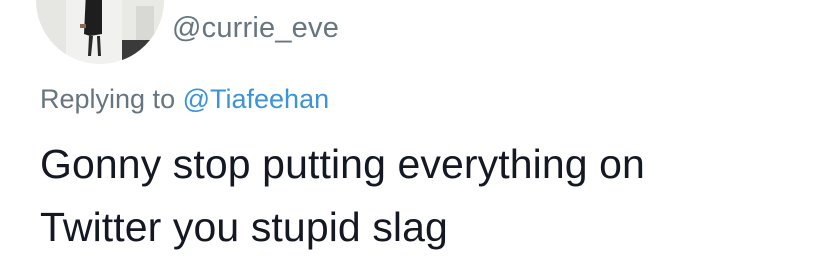 This screenshot has height=275, width=827. Describe the element at coordinates (255, 28) in the screenshot. I see `author-handle: @currie_eve` at that location.